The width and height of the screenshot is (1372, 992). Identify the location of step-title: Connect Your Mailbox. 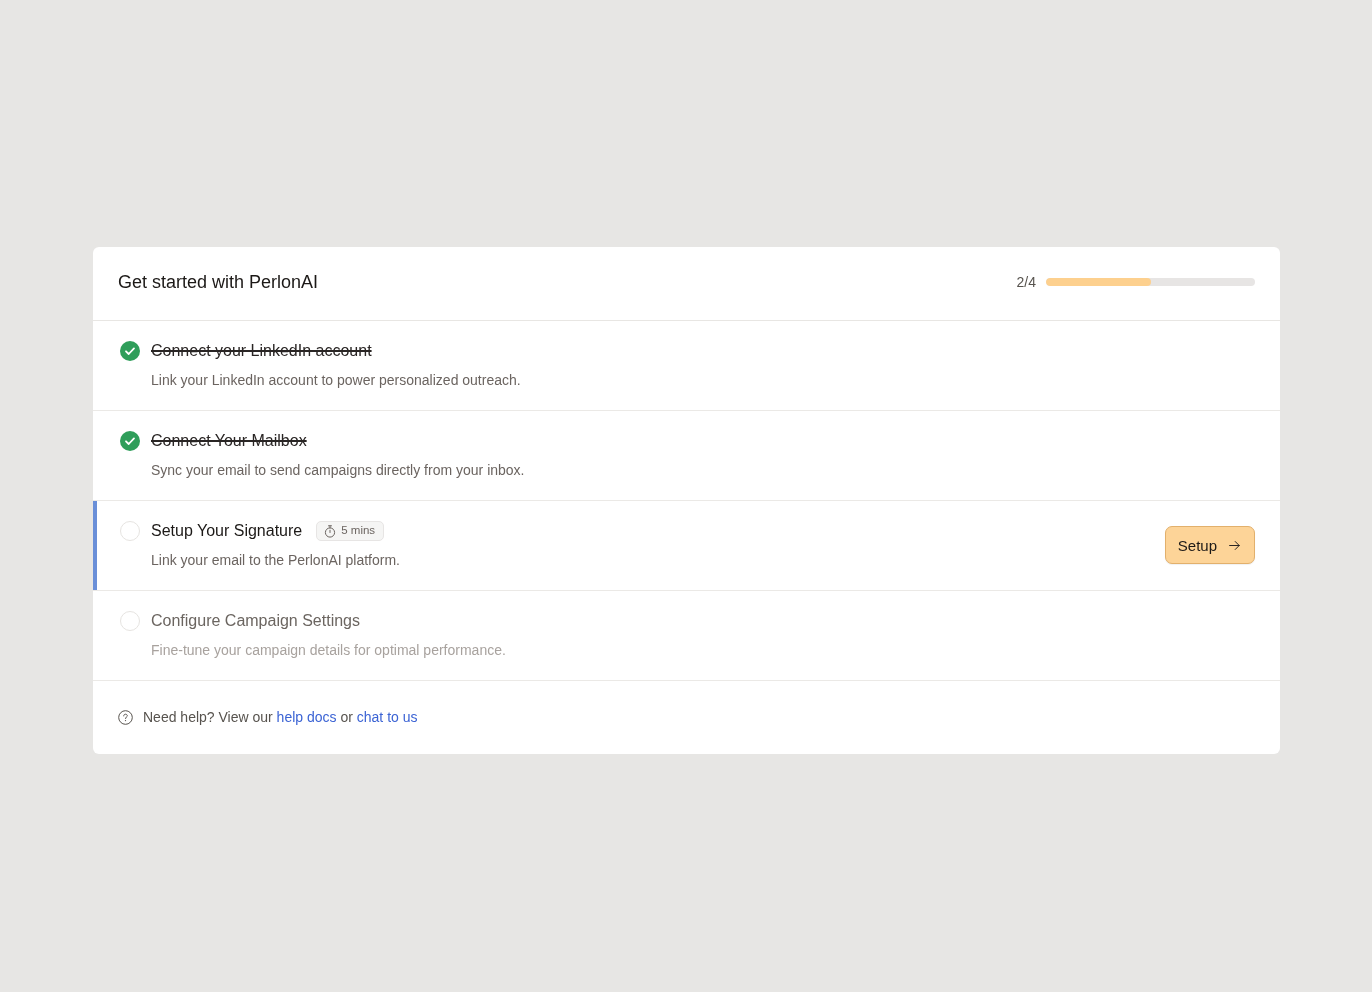
(229, 441).